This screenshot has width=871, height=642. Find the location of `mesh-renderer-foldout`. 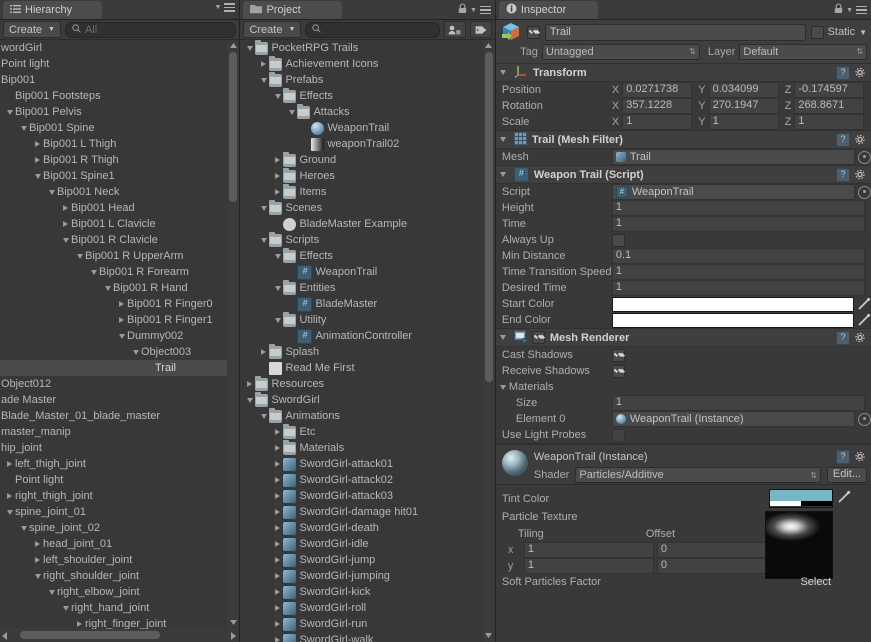

mesh-renderer-foldout is located at coordinates (503, 338).